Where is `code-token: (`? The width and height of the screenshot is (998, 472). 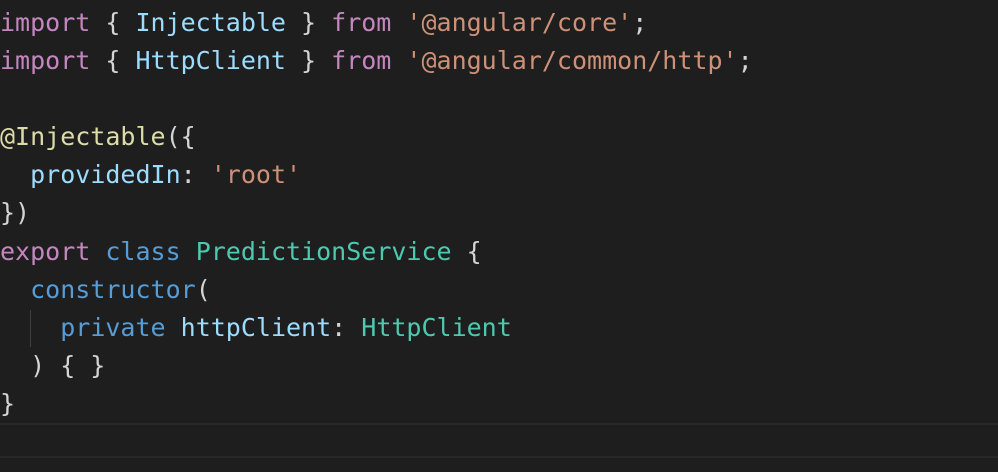 code-token: ( is located at coordinates (203, 289).